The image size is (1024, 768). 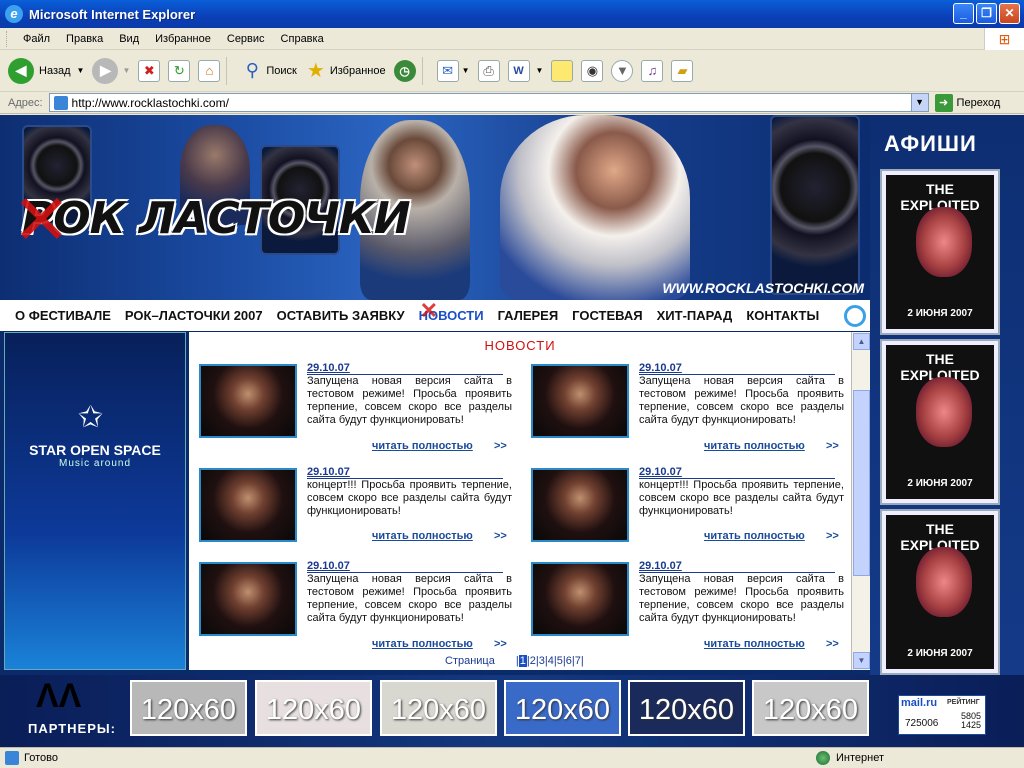 I want to click on forward-button: ▶ ▼, so click(x=111, y=70).